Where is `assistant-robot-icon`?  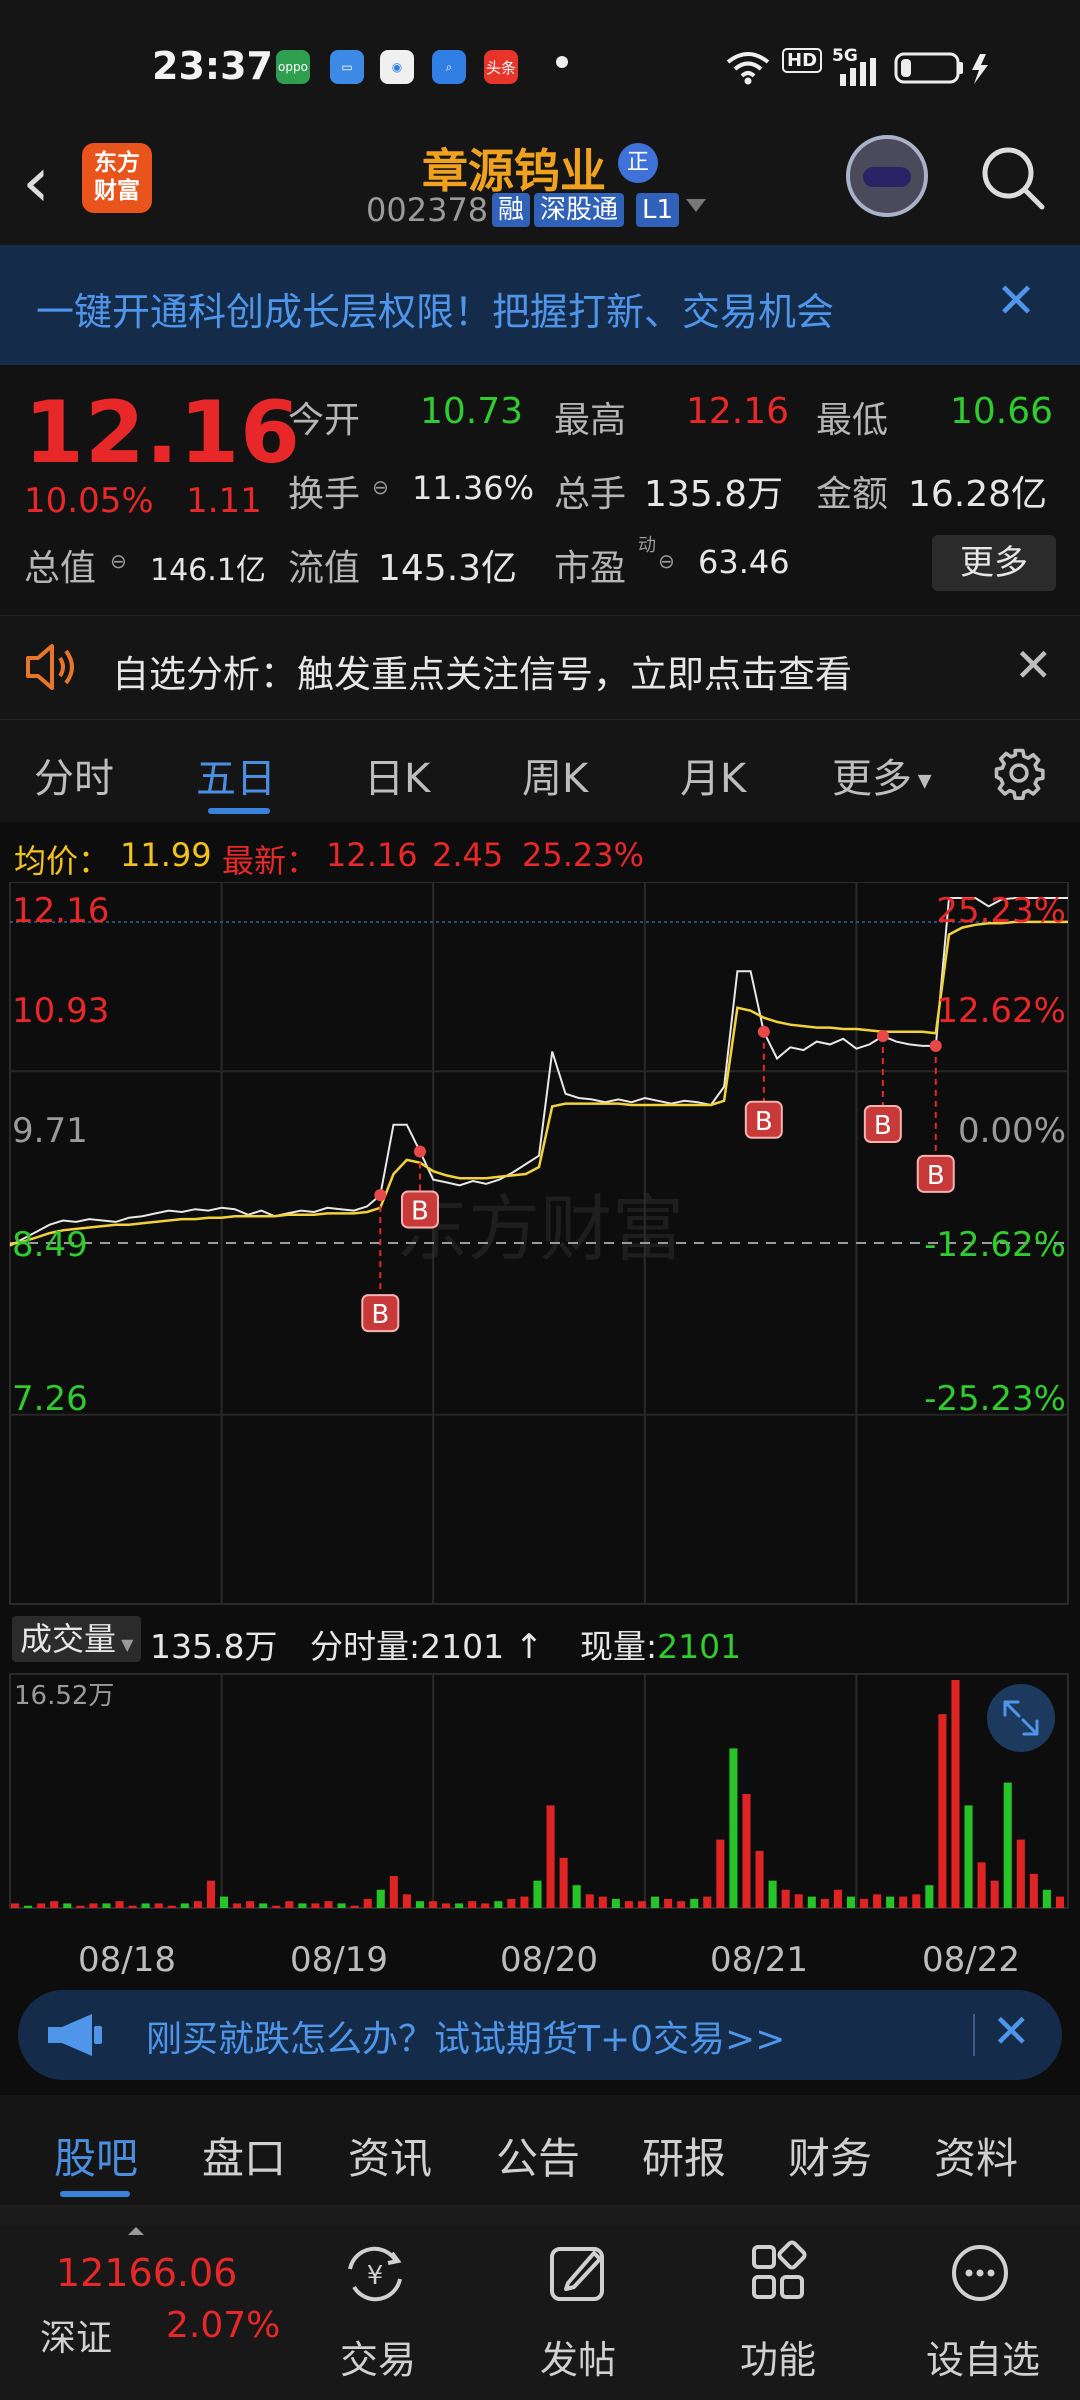
assistant-robot-icon is located at coordinates (887, 176).